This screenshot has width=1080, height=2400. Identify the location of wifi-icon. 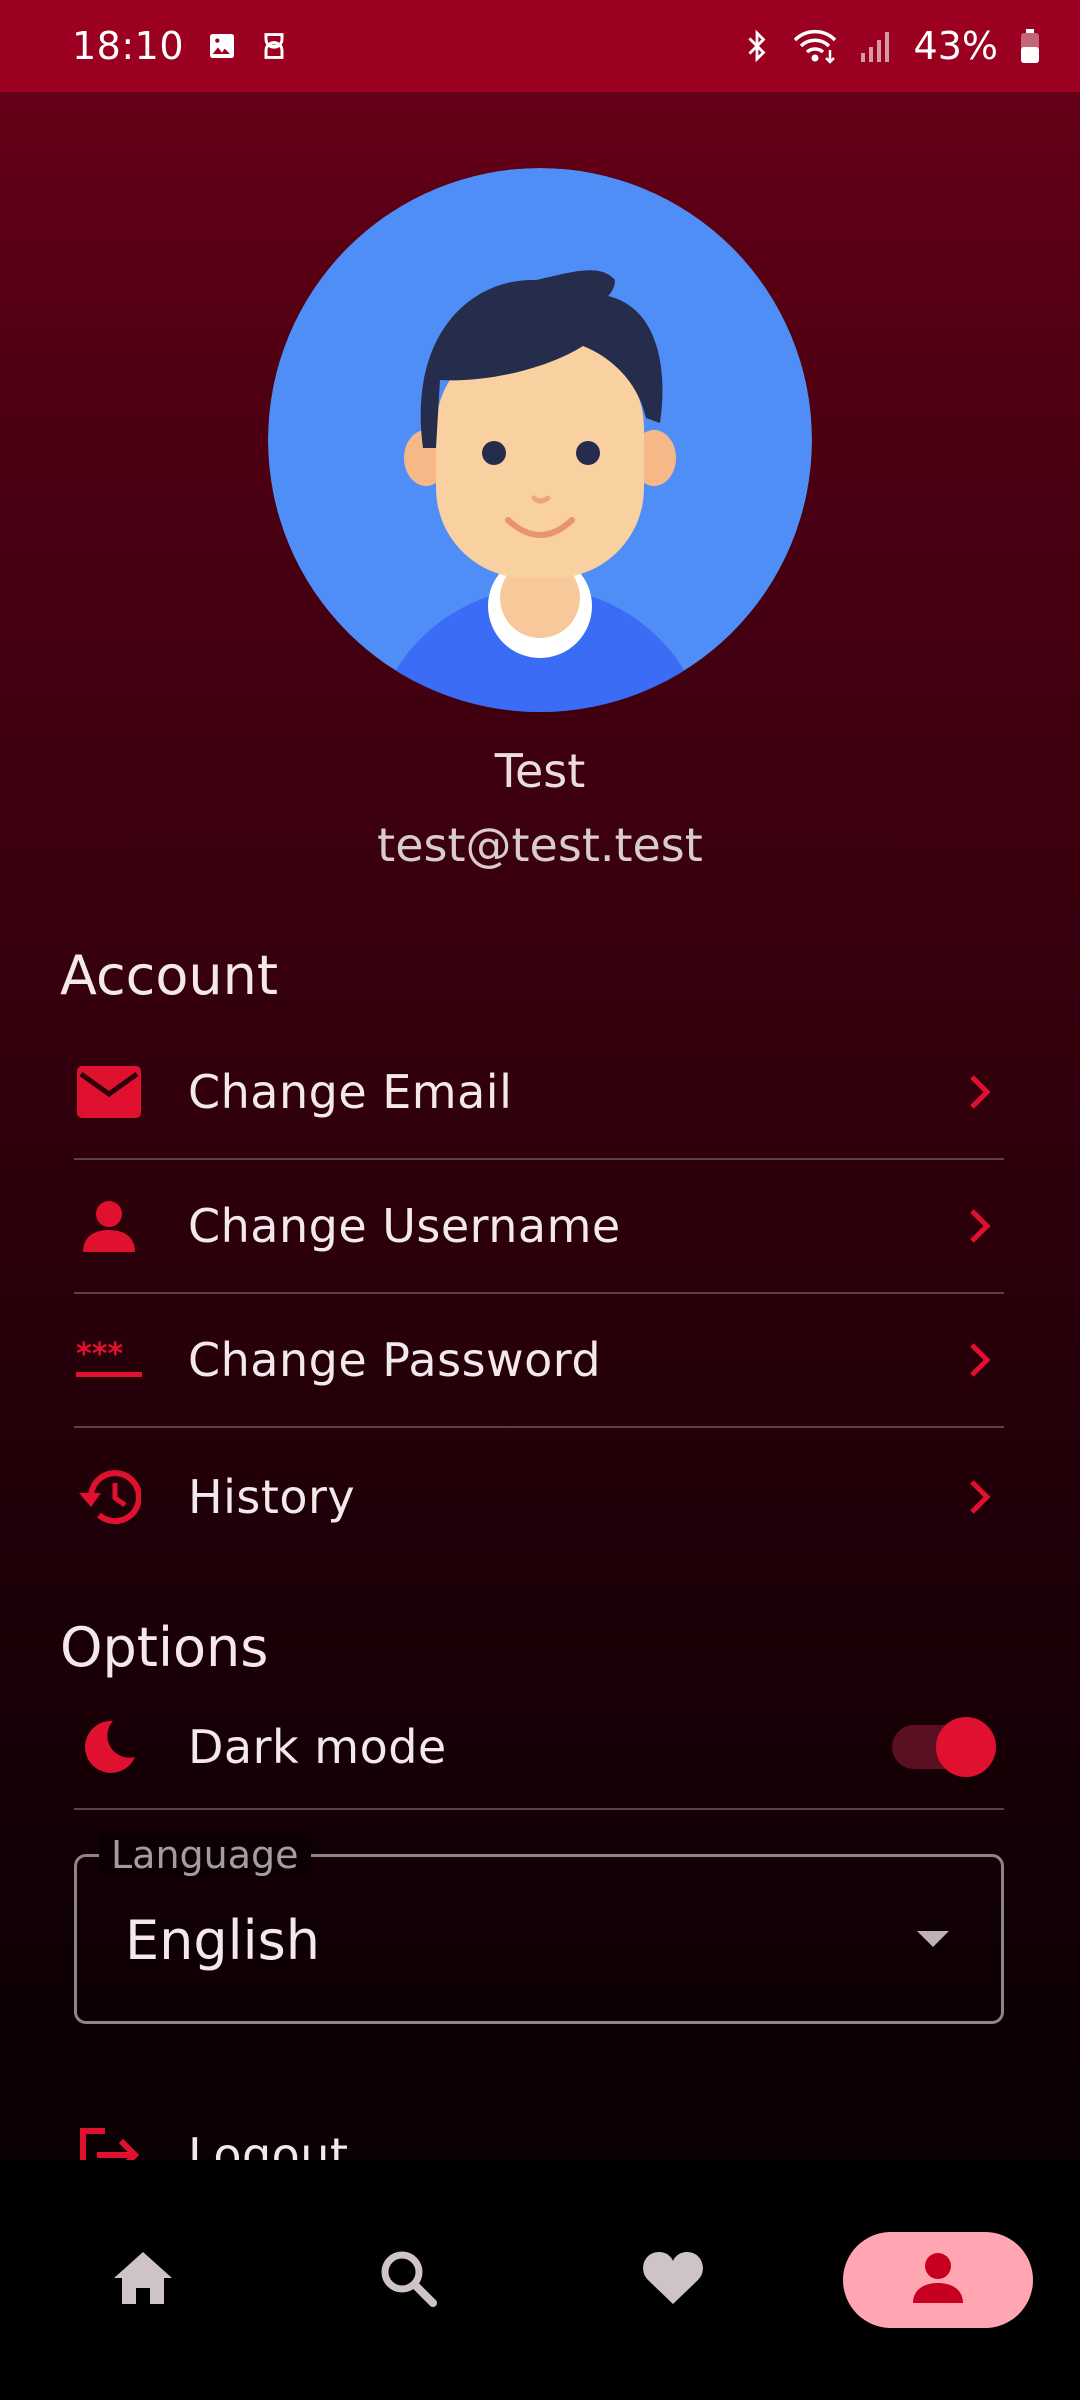
(815, 46).